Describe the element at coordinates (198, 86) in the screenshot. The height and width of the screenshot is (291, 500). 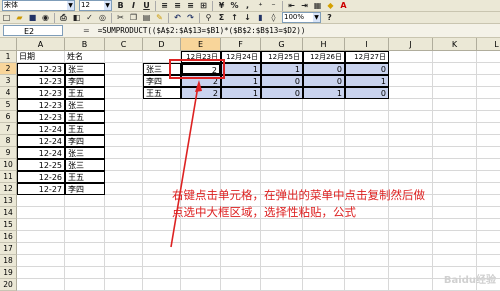
I see `arrow-head` at that location.